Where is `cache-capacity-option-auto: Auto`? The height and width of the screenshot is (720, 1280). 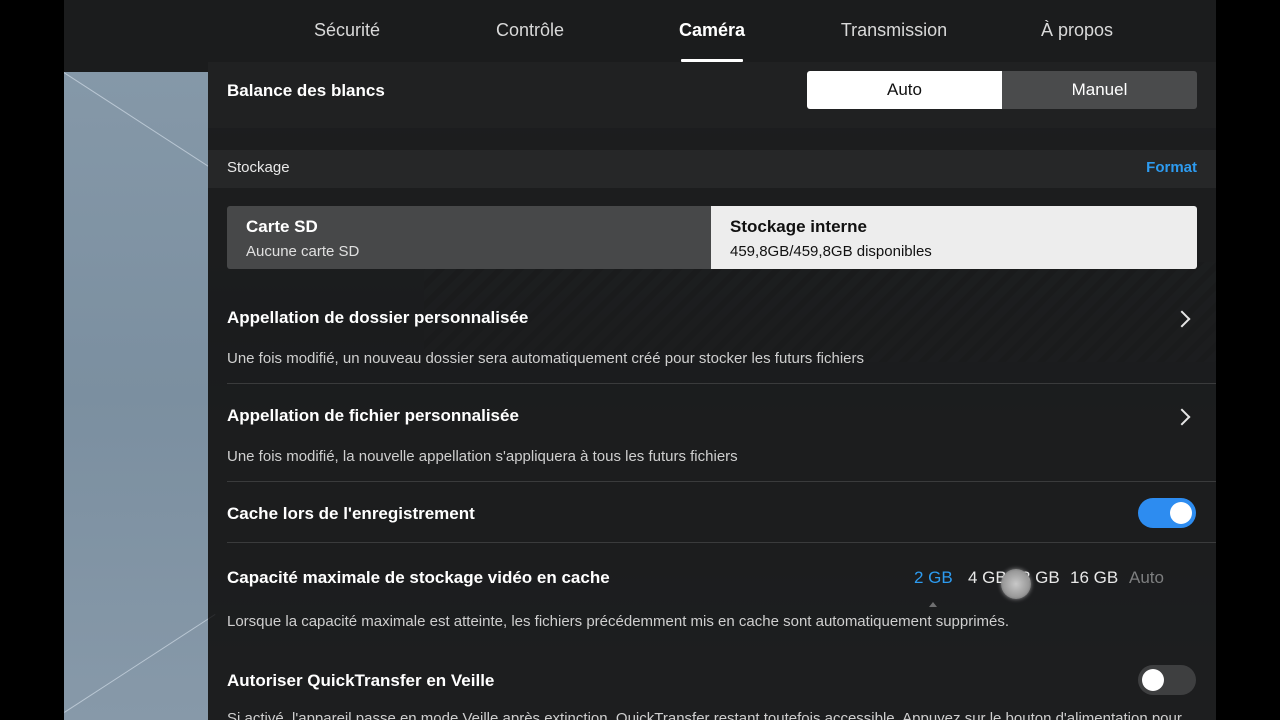 cache-capacity-option-auto: Auto is located at coordinates (1146, 577).